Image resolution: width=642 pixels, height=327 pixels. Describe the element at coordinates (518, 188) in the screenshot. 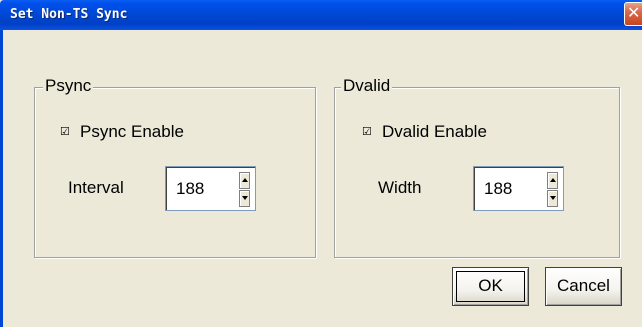

I see `width-spinbox: 188` at that location.